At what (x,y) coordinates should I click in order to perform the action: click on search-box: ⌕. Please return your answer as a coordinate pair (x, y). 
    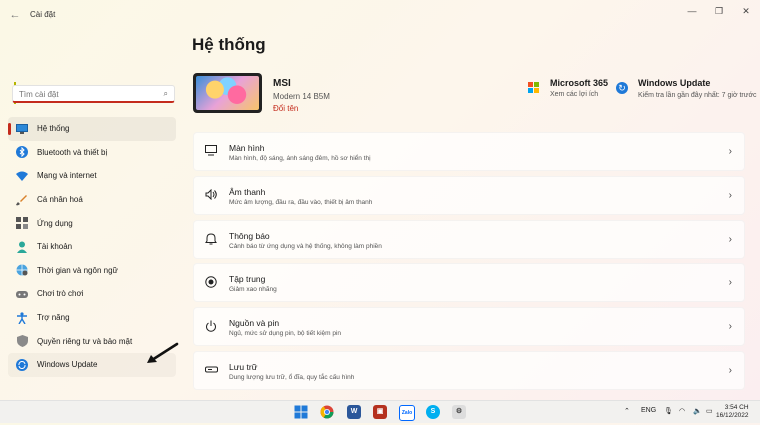
    Looking at the image, I should click on (93, 94).